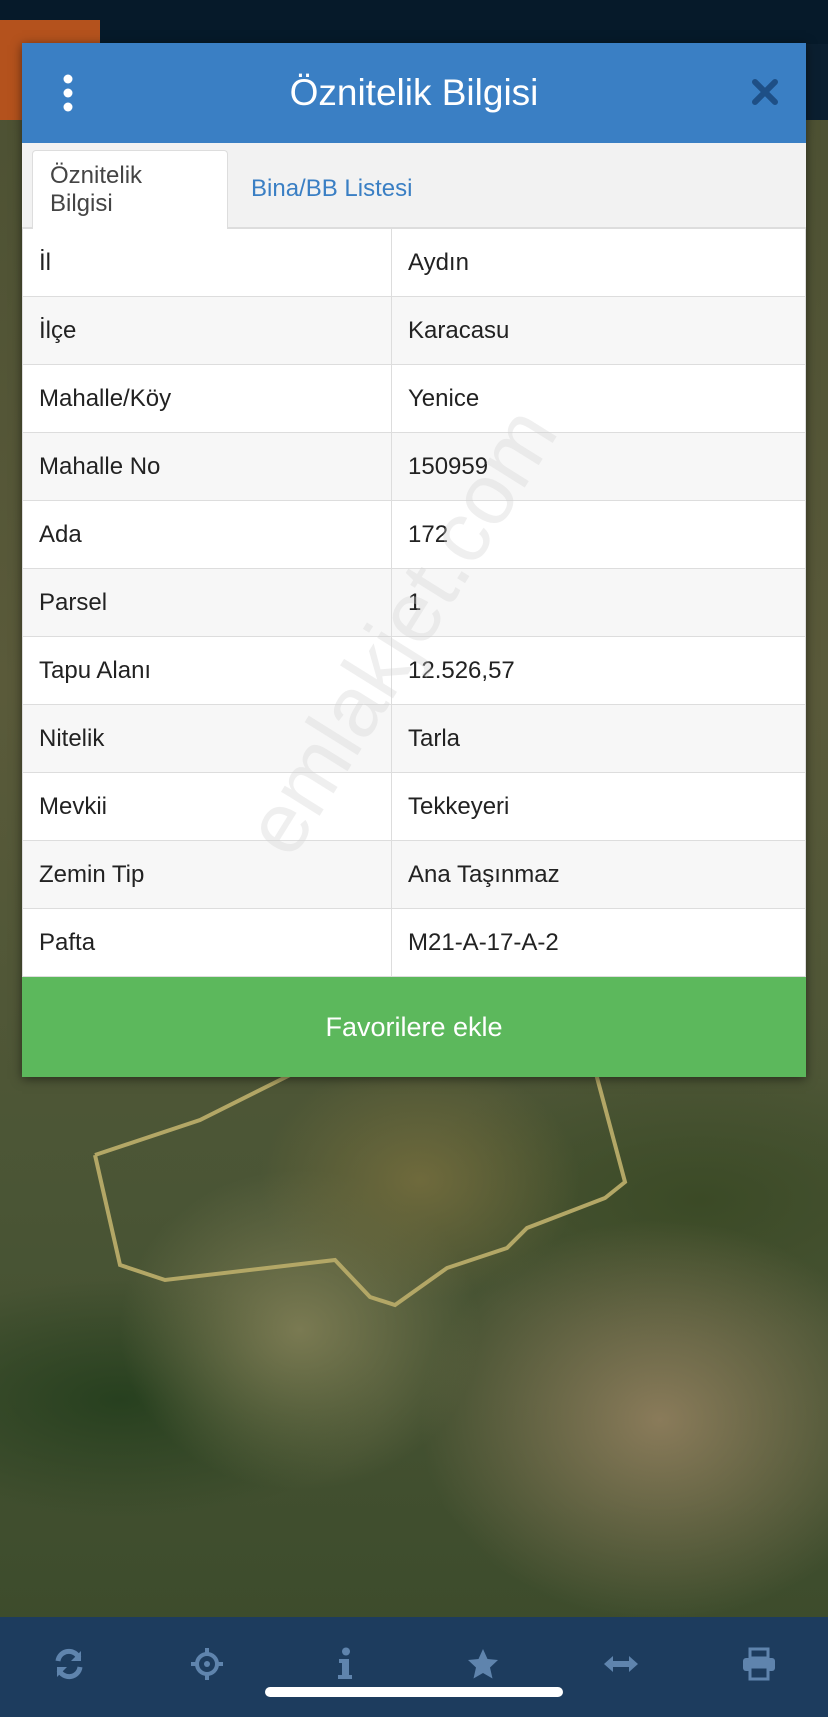 The width and height of the screenshot is (828, 1717). Describe the element at coordinates (207, 874) in the screenshot. I see `attribute-key: Zemin Tip` at that location.